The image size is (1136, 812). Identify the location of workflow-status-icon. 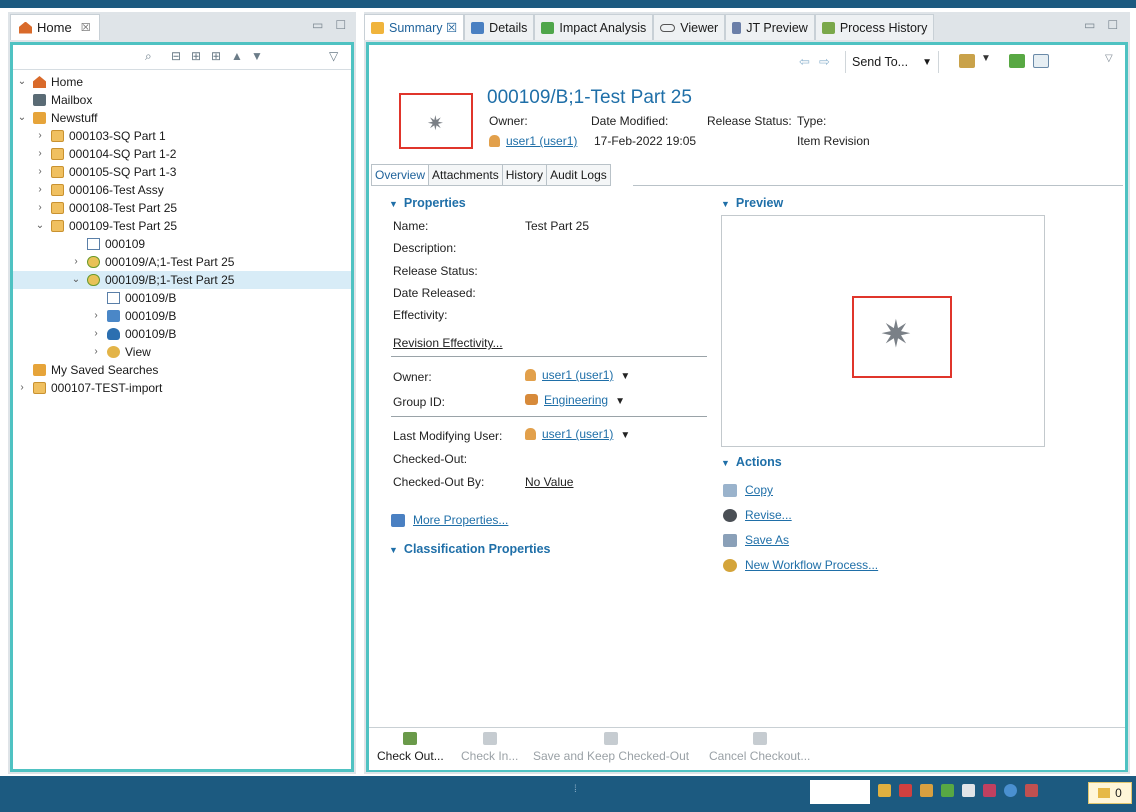
(989, 790).